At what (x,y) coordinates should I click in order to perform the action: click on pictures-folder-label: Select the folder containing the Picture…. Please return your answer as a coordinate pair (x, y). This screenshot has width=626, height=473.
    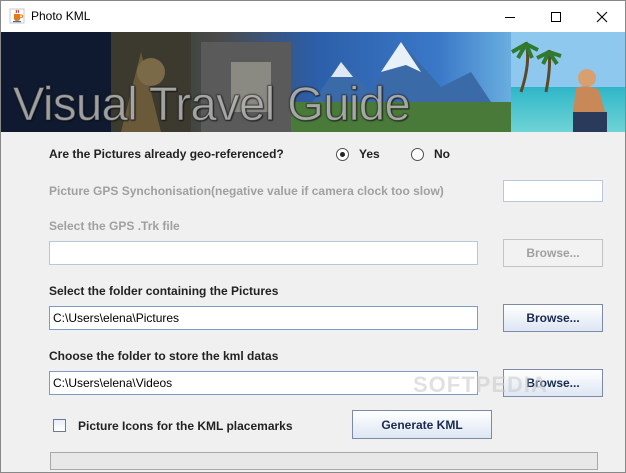
    Looking at the image, I should click on (164, 291).